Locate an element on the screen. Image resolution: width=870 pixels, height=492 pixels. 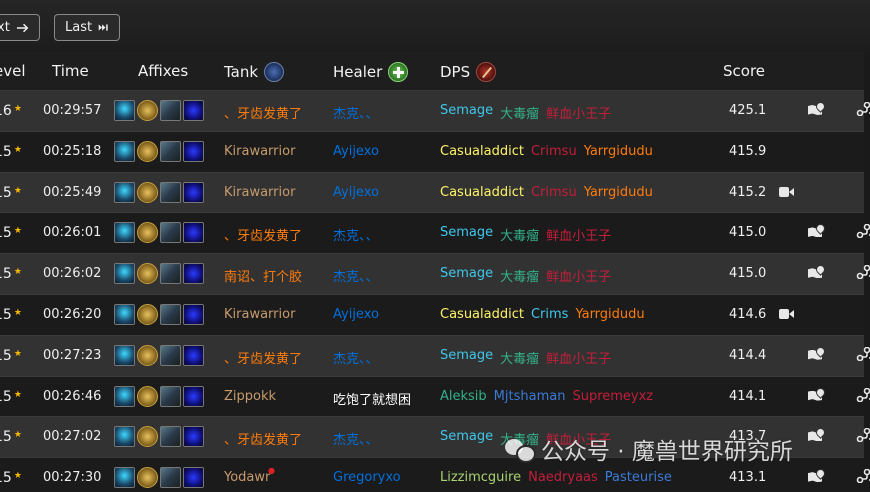
next-page-button: xt is located at coordinates (20, 27).